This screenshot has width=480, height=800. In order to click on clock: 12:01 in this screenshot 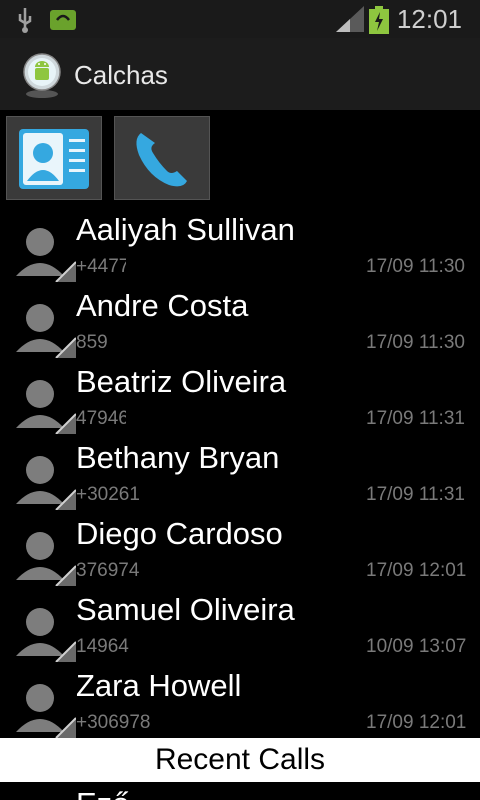, I will do `click(429, 19)`.